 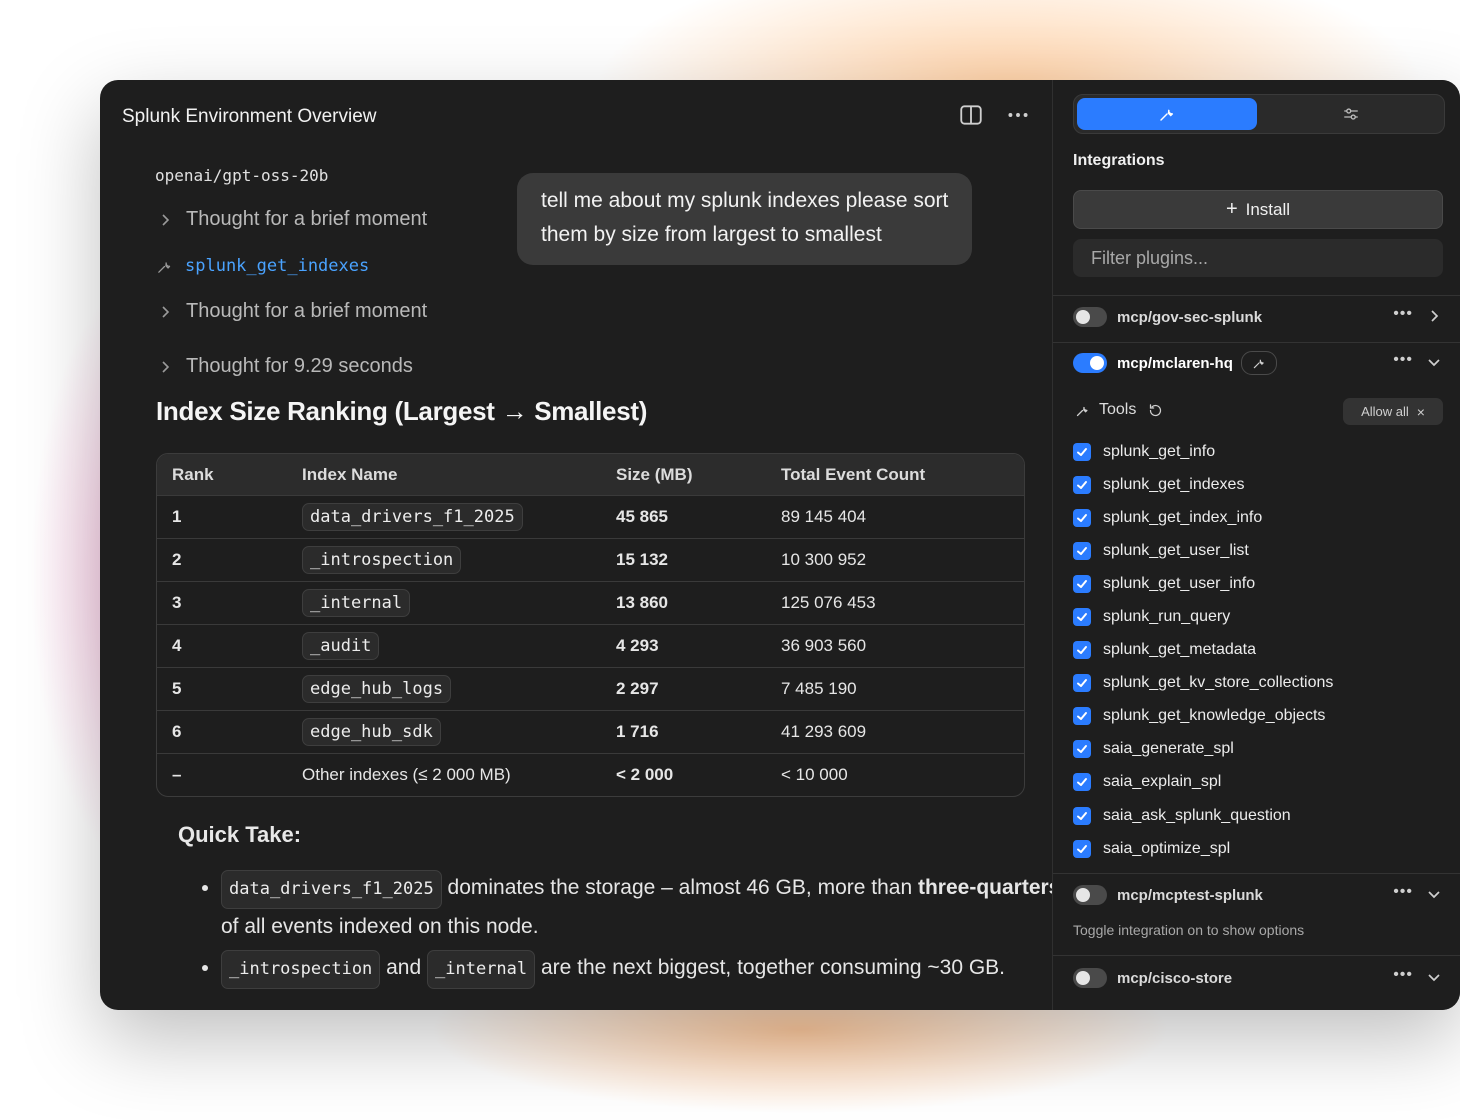 What do you see at coordinates (1167, 848) in the screenshot?
I see `tool-label: saia_optimize_spl` at bounding box center [1167, 848].